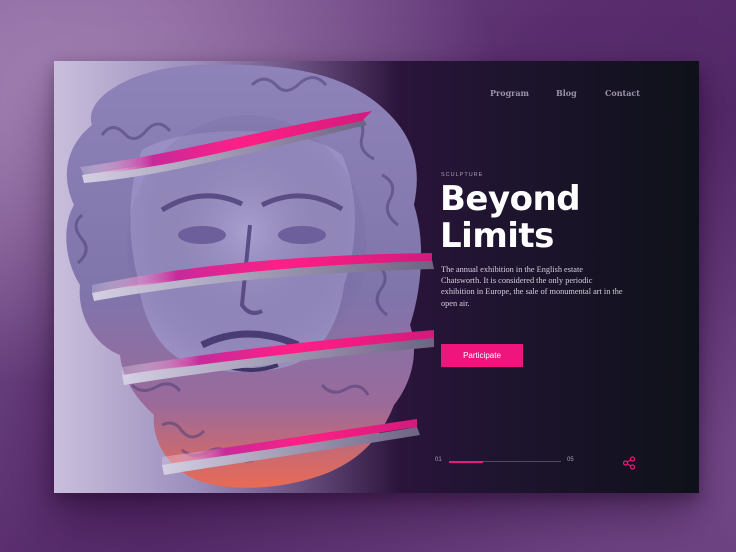 The image size is (736, 552). What do you see at coordinates (629, 463) in the screenshot?
I see `share-icon` at bounding box center [629, 463].